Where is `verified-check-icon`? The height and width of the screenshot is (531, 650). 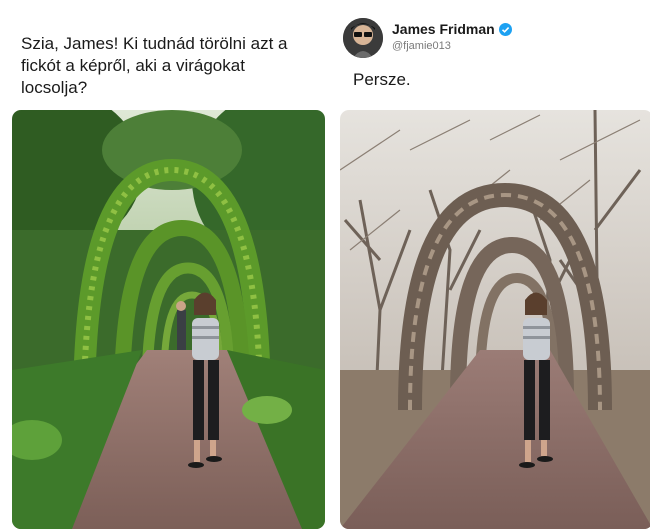
verified-check-icon is located at coordinates (505, 29).